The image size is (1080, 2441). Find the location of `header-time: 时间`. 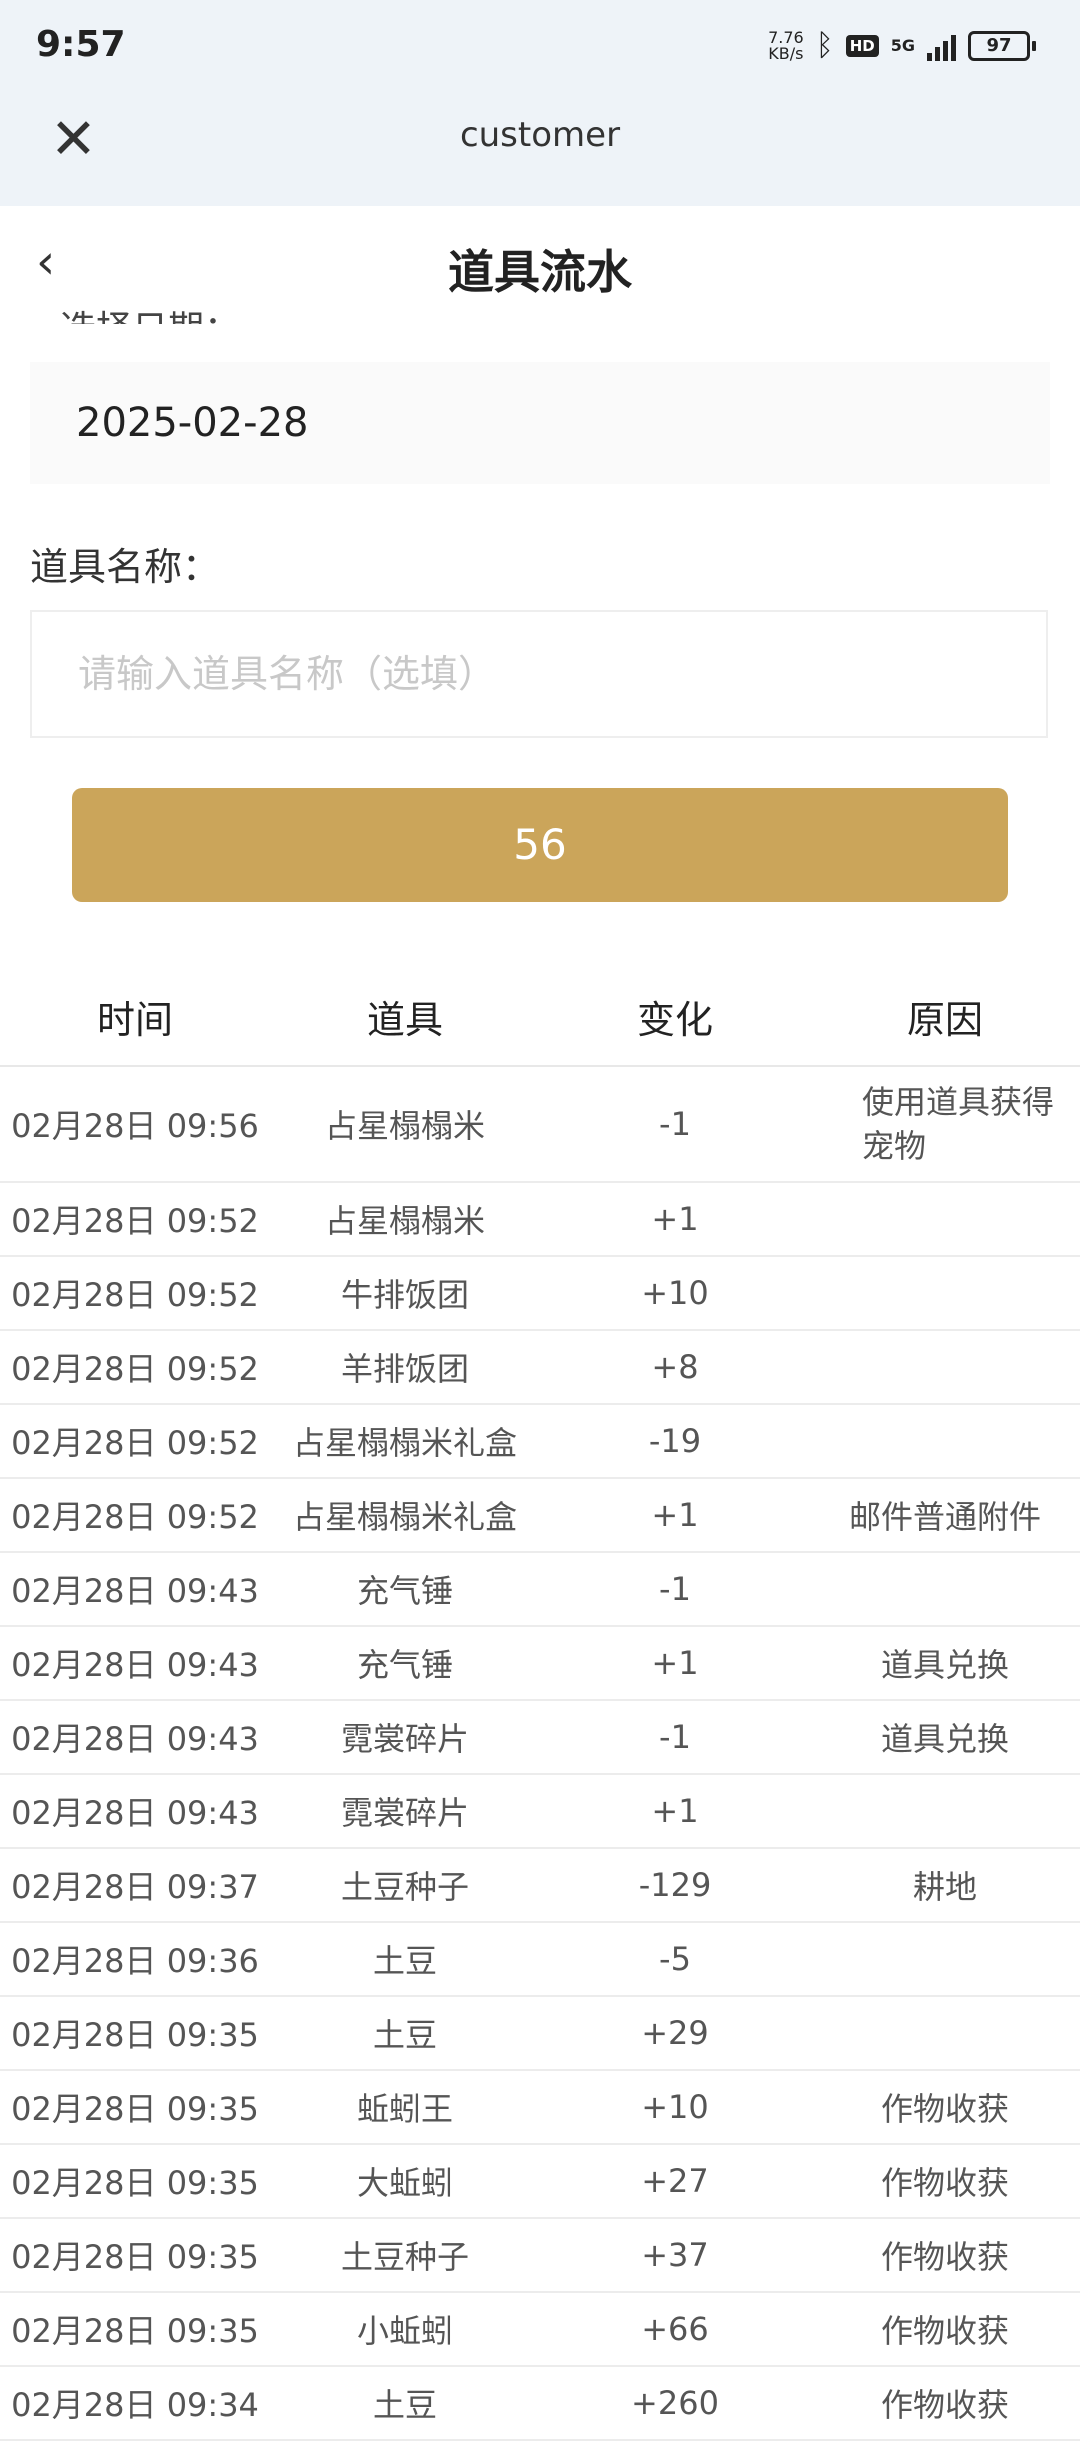

header-time: 时间 is located at coordinates (134, 1020).